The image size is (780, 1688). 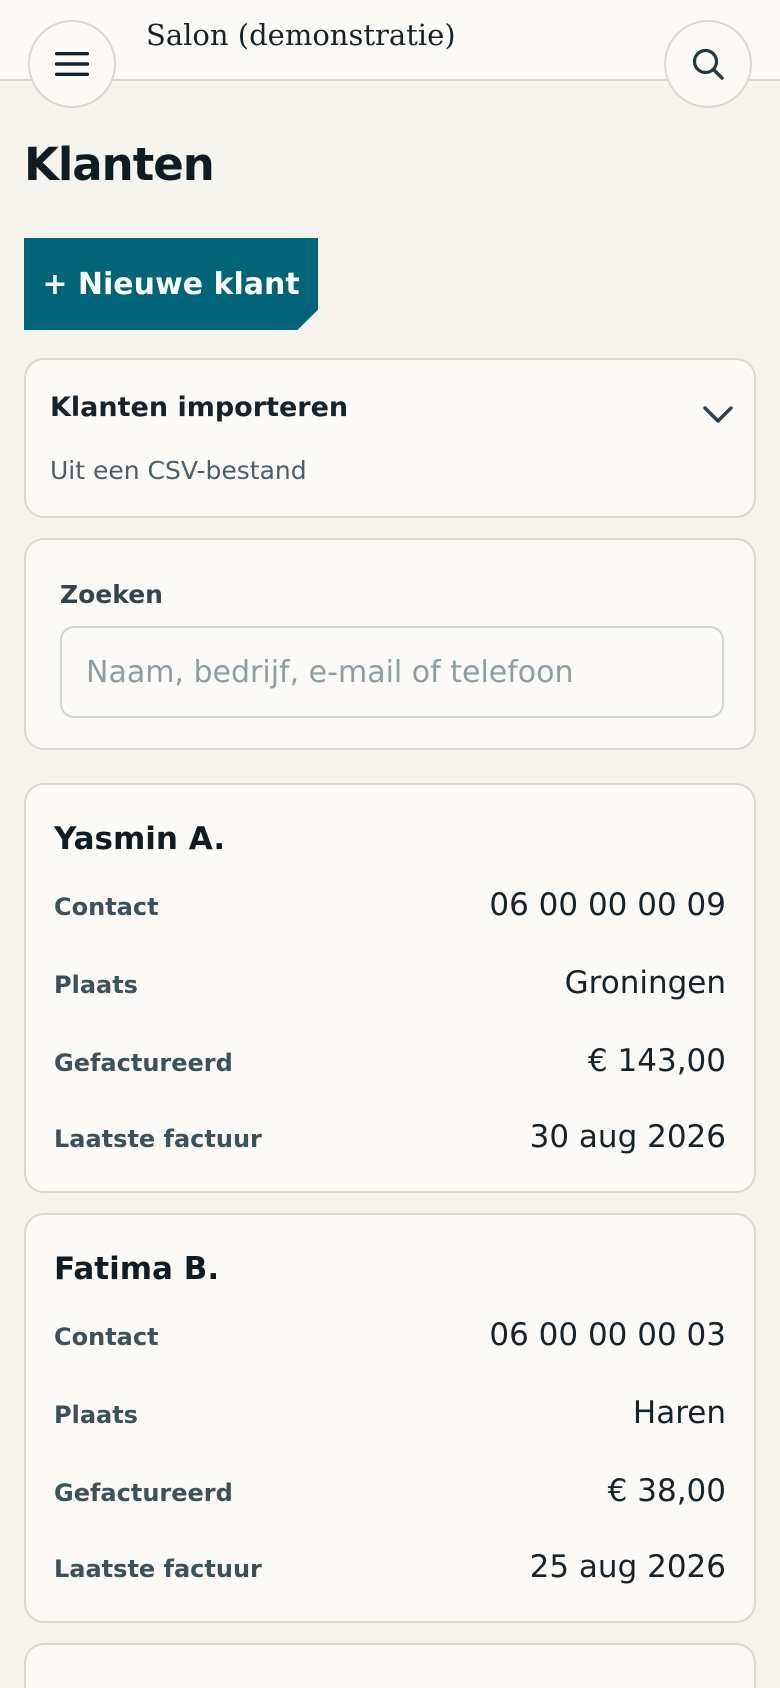 I want to click on import-subtitle: Uit een CSV-bestand, so click(x=178, y=470).